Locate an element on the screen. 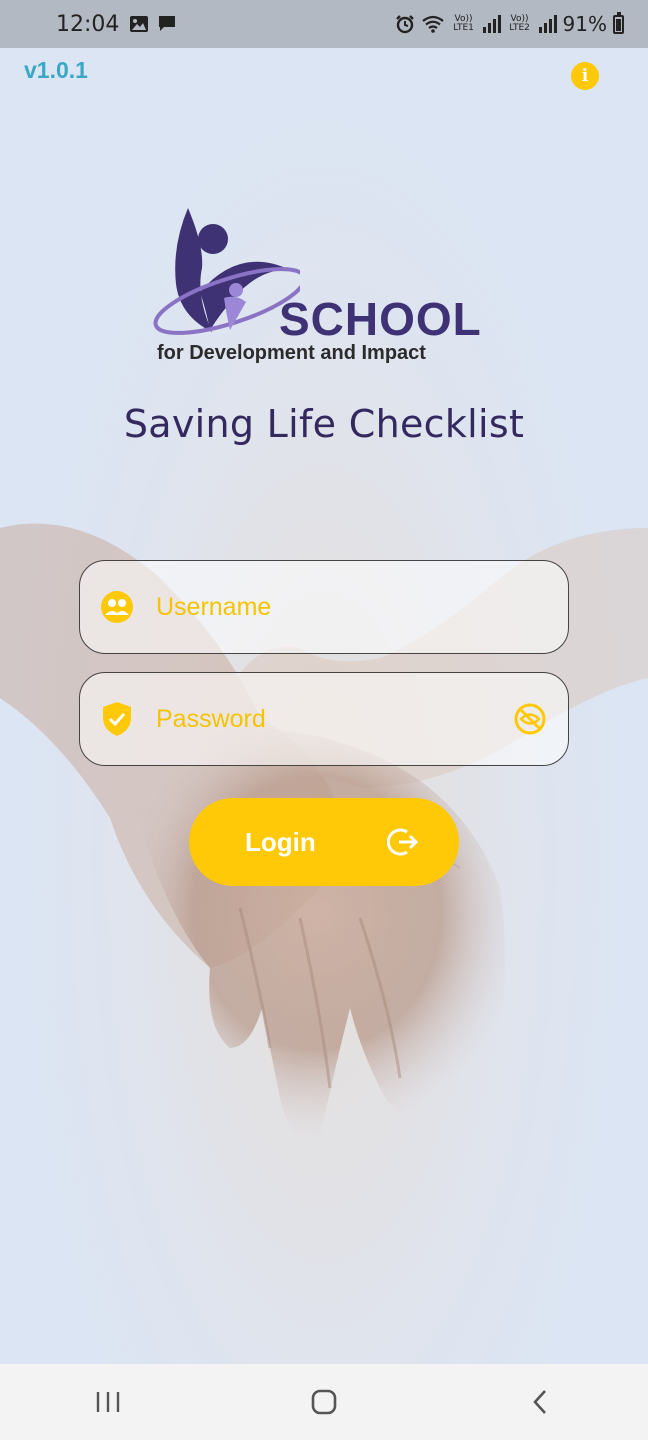  status-time: 12:04 is located at coordinates (88, 24).